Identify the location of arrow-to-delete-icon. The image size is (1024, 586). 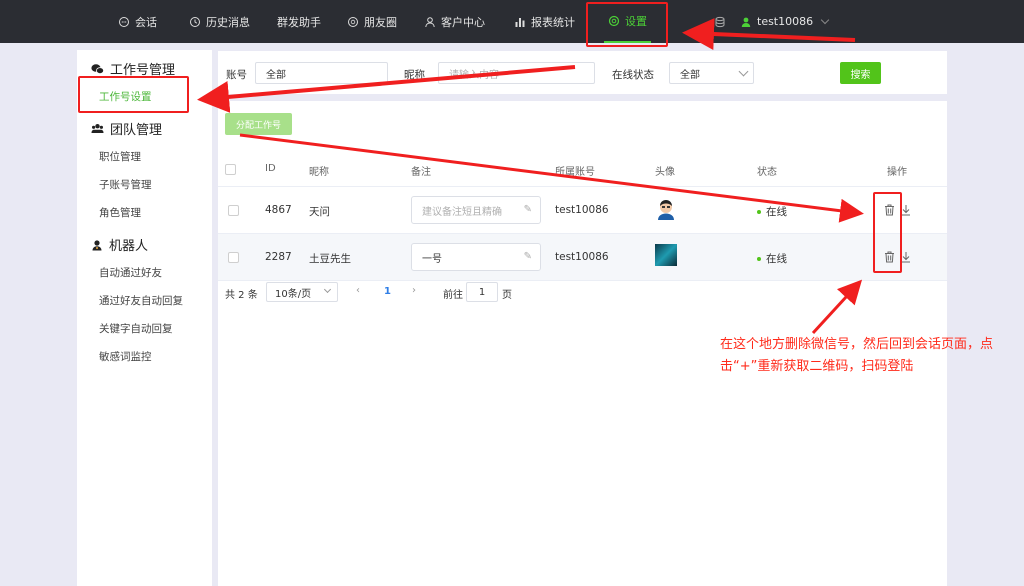
(551, 178).